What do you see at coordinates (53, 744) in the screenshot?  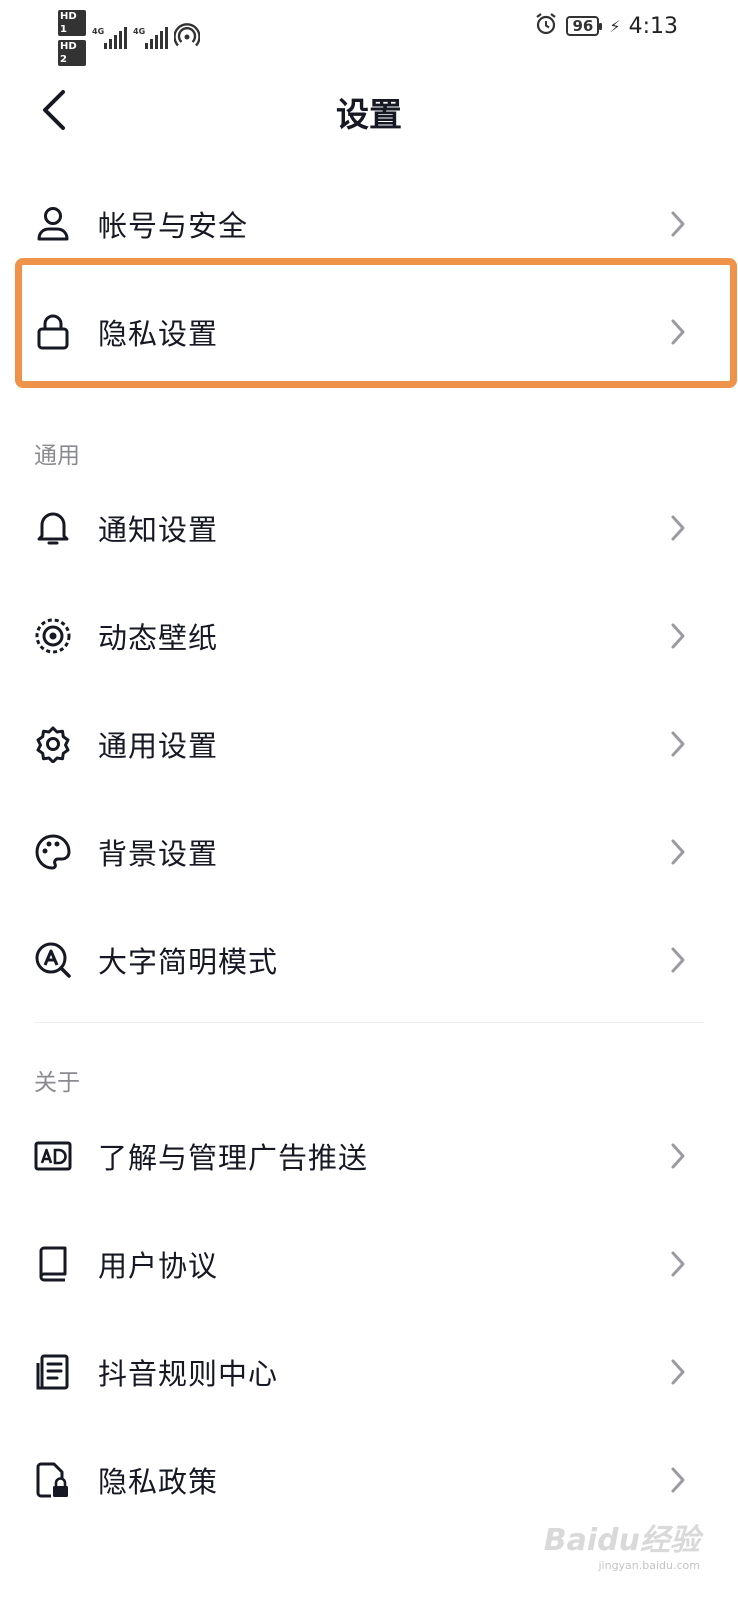 I see `gear-icon` at bounding box center [53, 744].